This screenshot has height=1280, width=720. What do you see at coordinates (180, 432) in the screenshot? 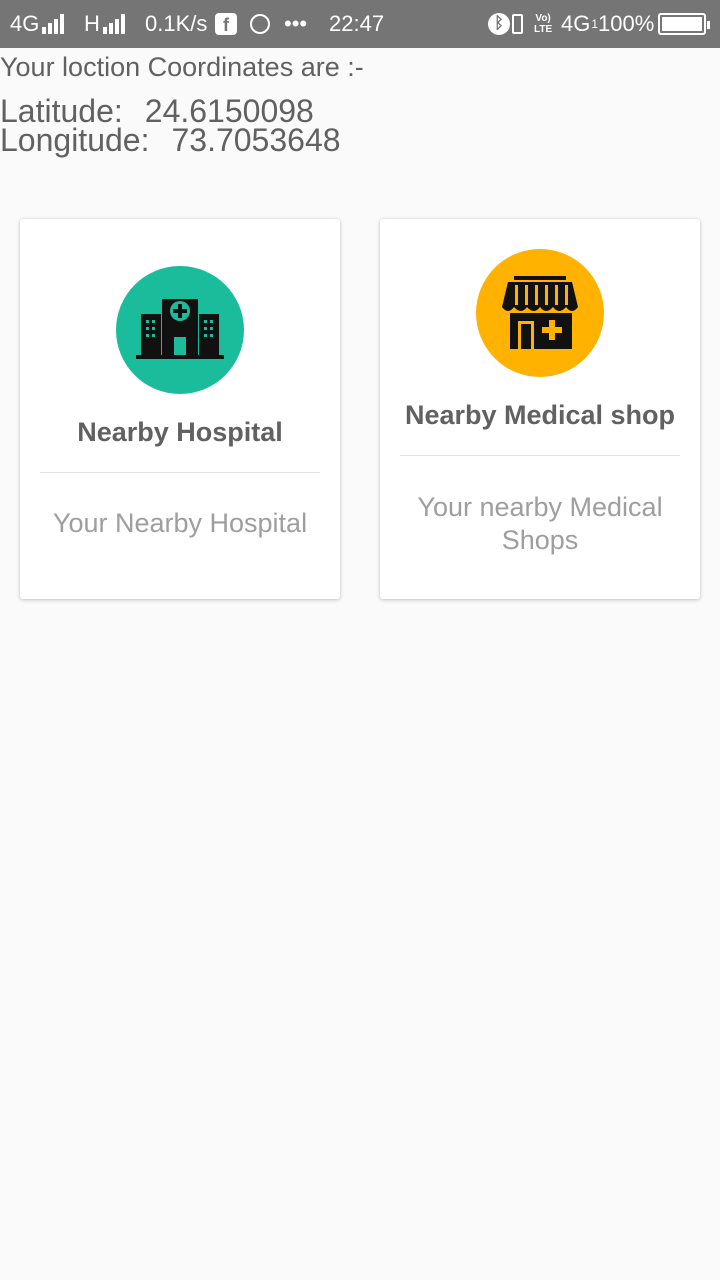
I see `card-title: Nearby Hospital` at bounding box center [180, 432].